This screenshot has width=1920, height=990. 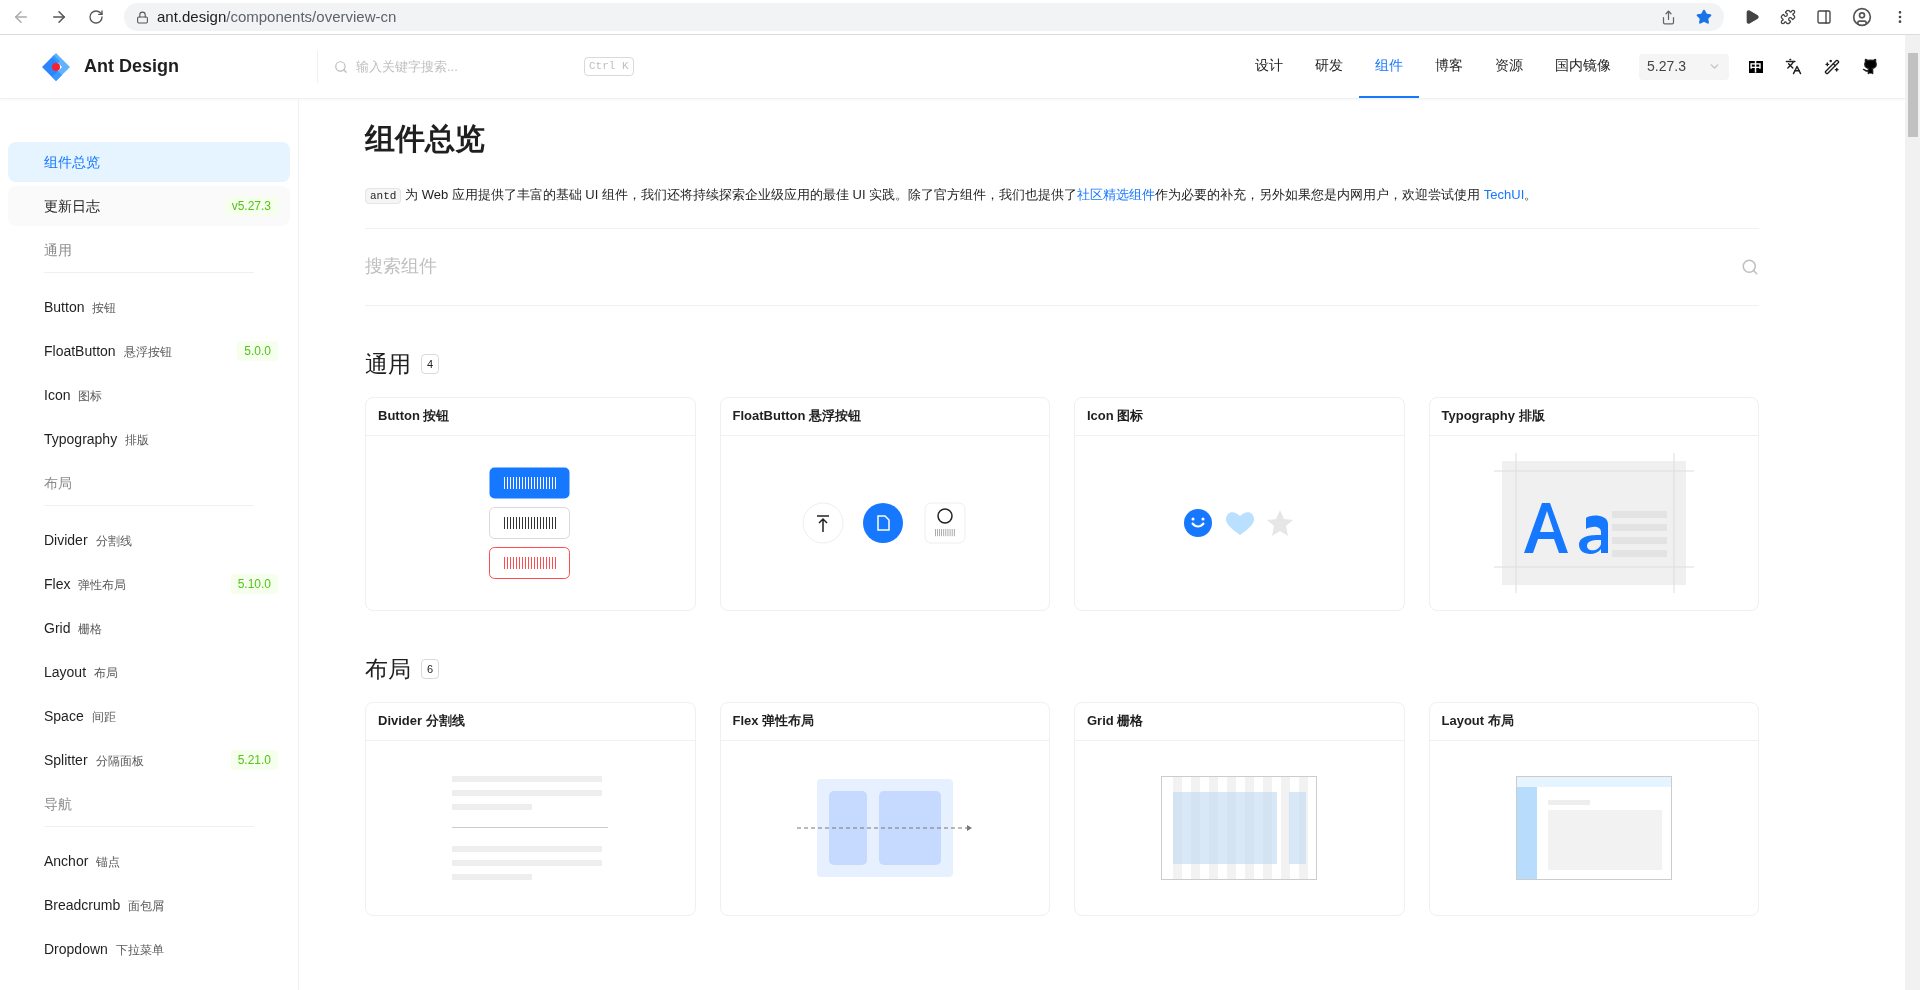 I want to click on nav-tab: 国内镜像, so click(x=1583, y=66).